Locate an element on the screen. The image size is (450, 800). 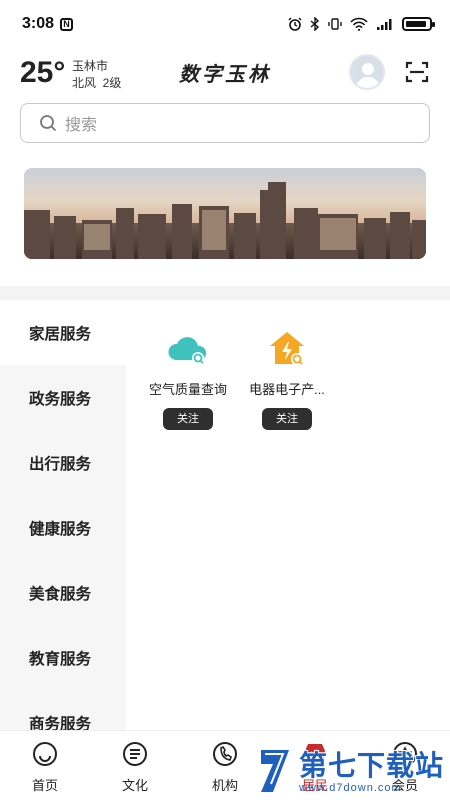
phone-icon is located at coordinates (225, 754).